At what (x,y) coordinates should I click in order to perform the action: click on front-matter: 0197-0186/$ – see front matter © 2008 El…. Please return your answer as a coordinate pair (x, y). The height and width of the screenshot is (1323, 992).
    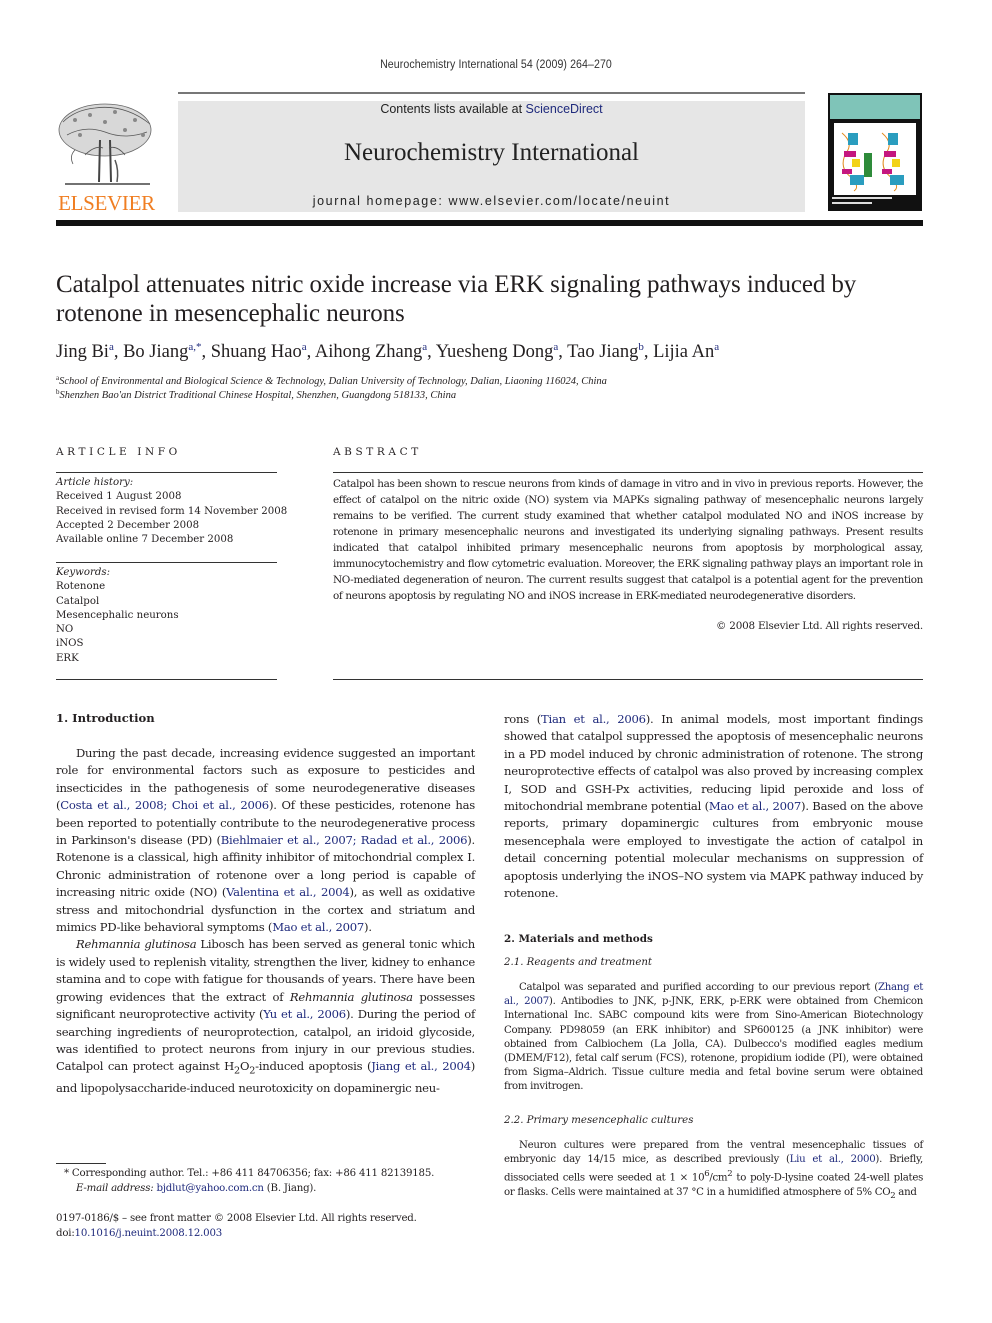
    Looking at the image, I should click on (236, 1226).